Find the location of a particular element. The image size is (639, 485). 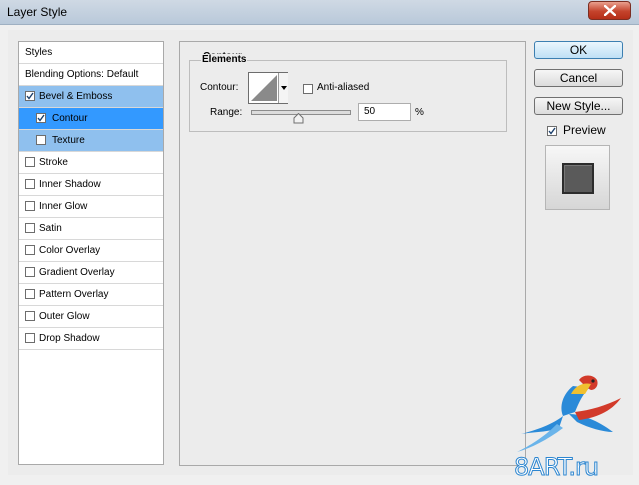

preview-checkbox is located at coordinates (552, 131).